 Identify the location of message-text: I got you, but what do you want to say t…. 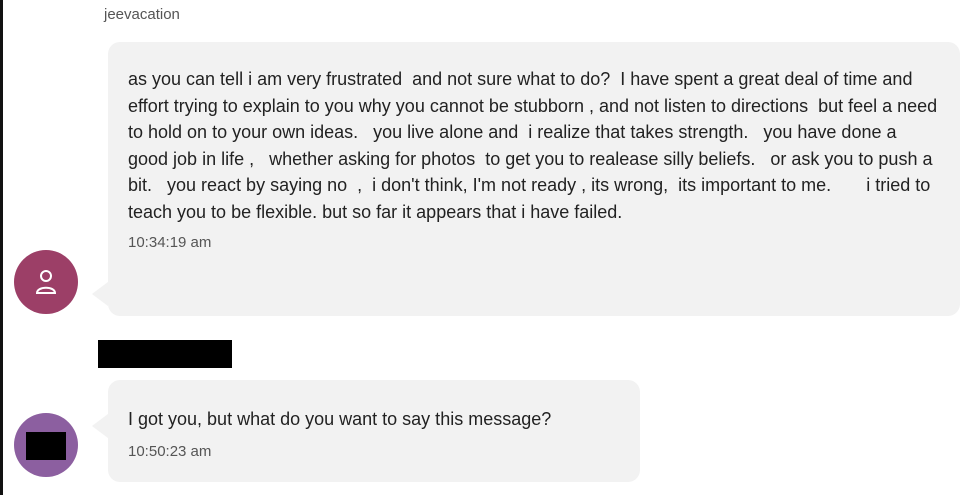
(340, 419).